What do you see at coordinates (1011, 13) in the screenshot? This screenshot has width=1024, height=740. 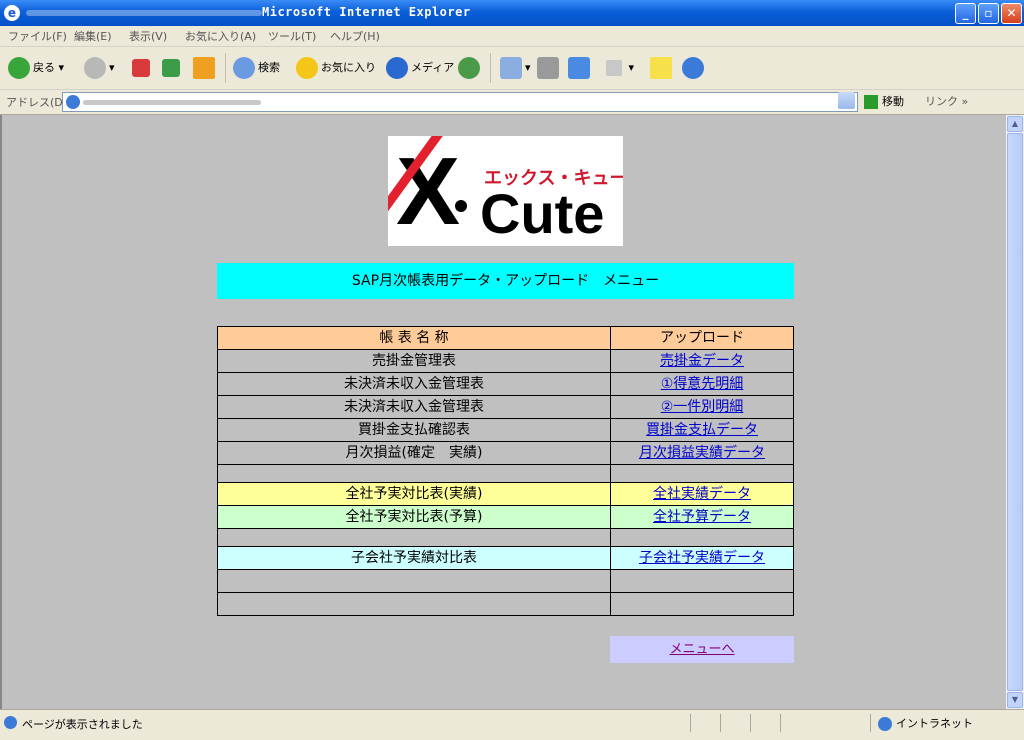 I see `close-button: ✕` at bounding box center [1011, 13].